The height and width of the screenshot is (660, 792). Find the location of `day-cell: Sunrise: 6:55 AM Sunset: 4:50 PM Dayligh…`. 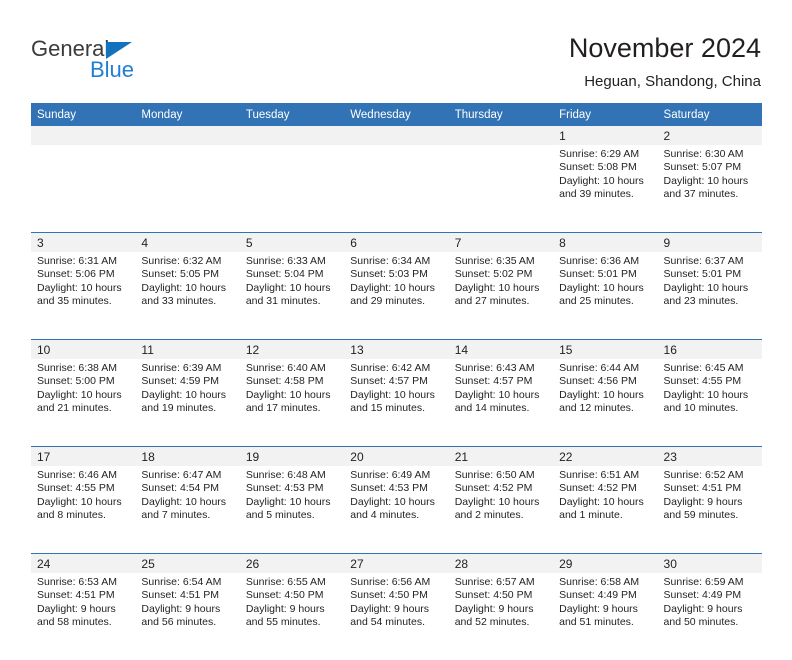

day-cell: Sunrise: 6:55 AM Sunset: 4:50 PM Dayligh… is located at coordinates (292, 616).